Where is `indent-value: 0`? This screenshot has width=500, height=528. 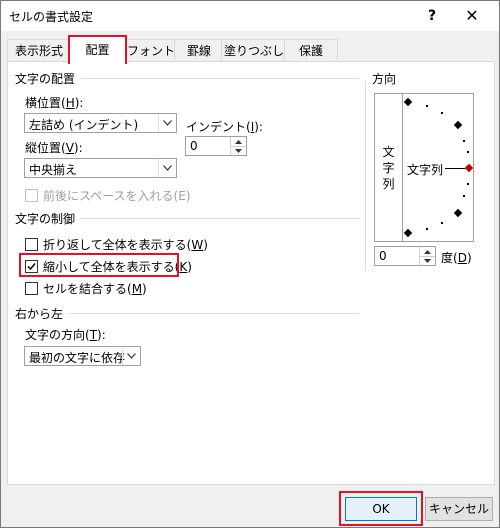 indent-value: 0 is located at coordinates (194, 146).